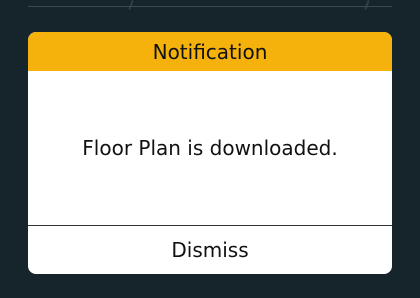 Image resolution: width=420 pixels, height=298 pixels. I want to click on dialog-title: Notification, so click(210, 51).